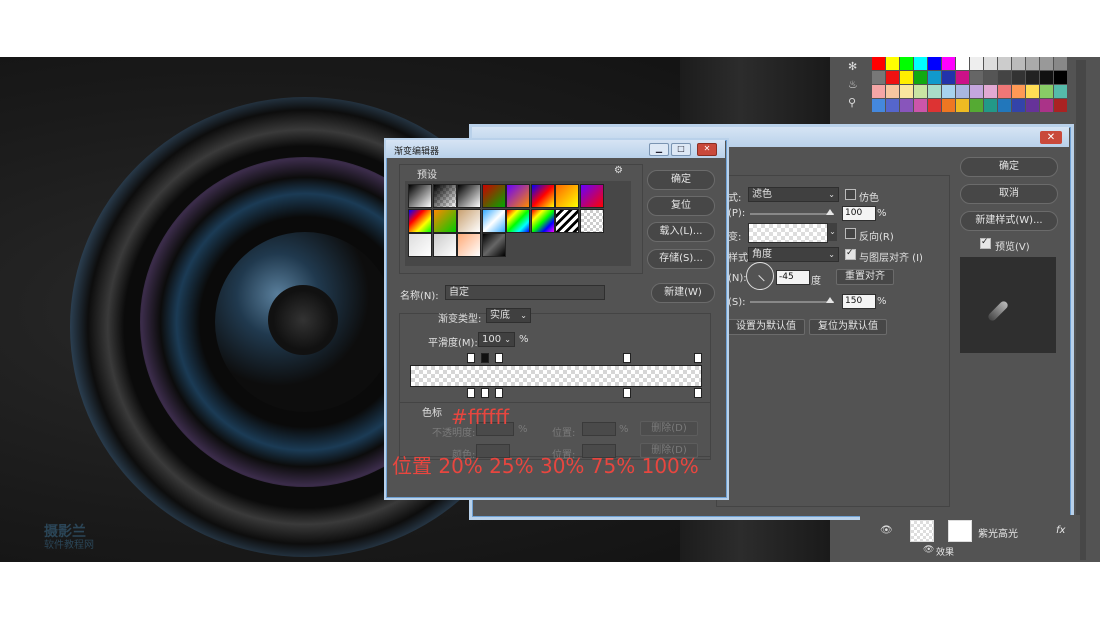 The height and width of the screenshot is (619, 1100). What do you see at coordinates (793, 277) in the screenshot?
I see `angle-input: -45` at bounding box center [793, 277].